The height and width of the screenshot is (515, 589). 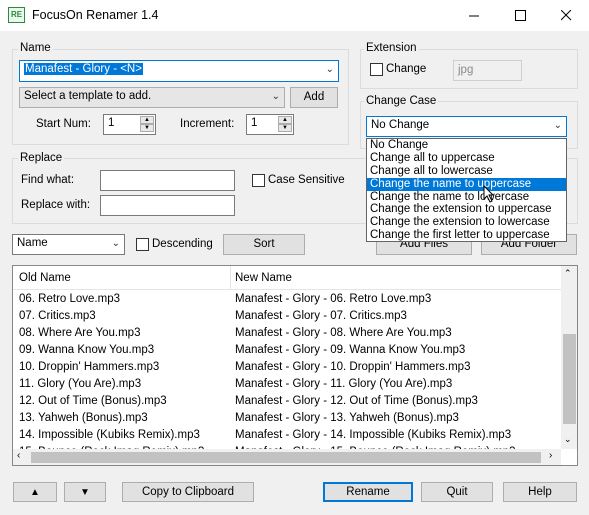 I want to click on descending-checkbox, so click(x=142, y=244).